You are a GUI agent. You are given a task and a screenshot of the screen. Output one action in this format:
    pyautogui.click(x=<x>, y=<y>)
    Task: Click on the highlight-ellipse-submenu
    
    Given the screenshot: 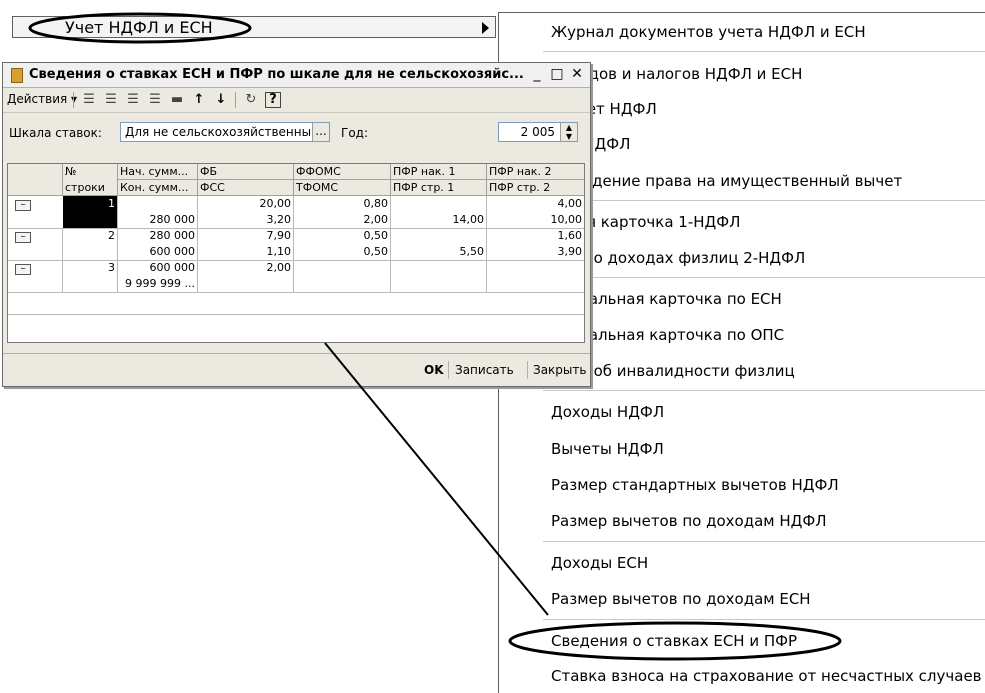 What is the action you would take?
    pyautogui.click(x=675, y=641)
    